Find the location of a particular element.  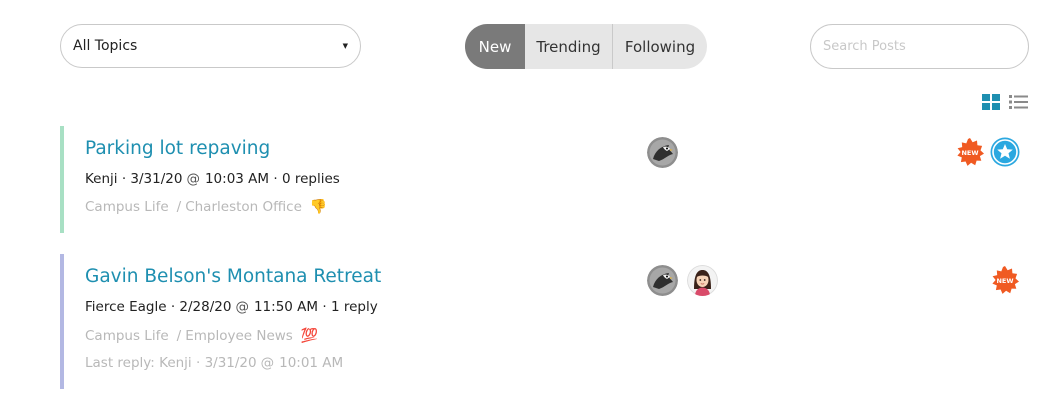

subcategory-link: Charleston Office is located at coordinates (243, 207).